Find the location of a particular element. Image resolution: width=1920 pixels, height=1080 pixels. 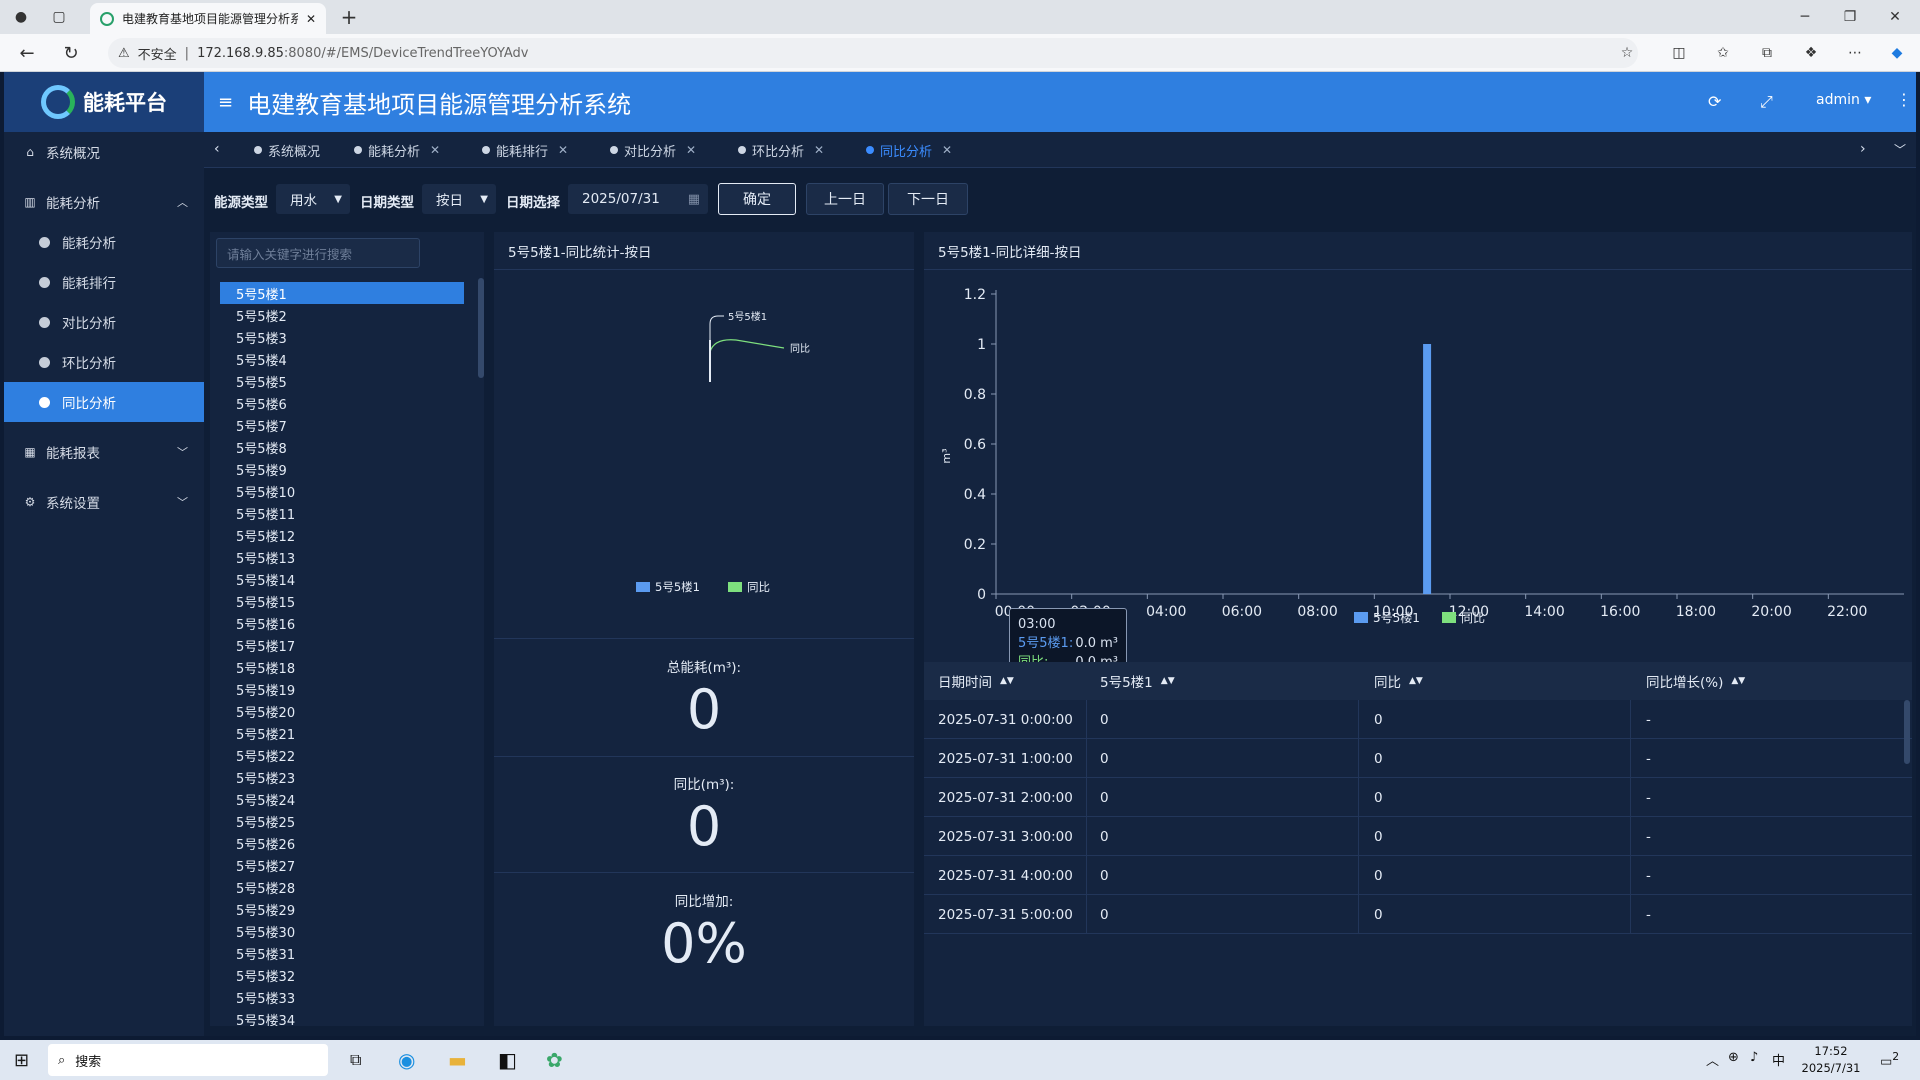

browser-tab: 电建教育基地项目能源管理分析系 ✕ is located at coordinates (208, 18).